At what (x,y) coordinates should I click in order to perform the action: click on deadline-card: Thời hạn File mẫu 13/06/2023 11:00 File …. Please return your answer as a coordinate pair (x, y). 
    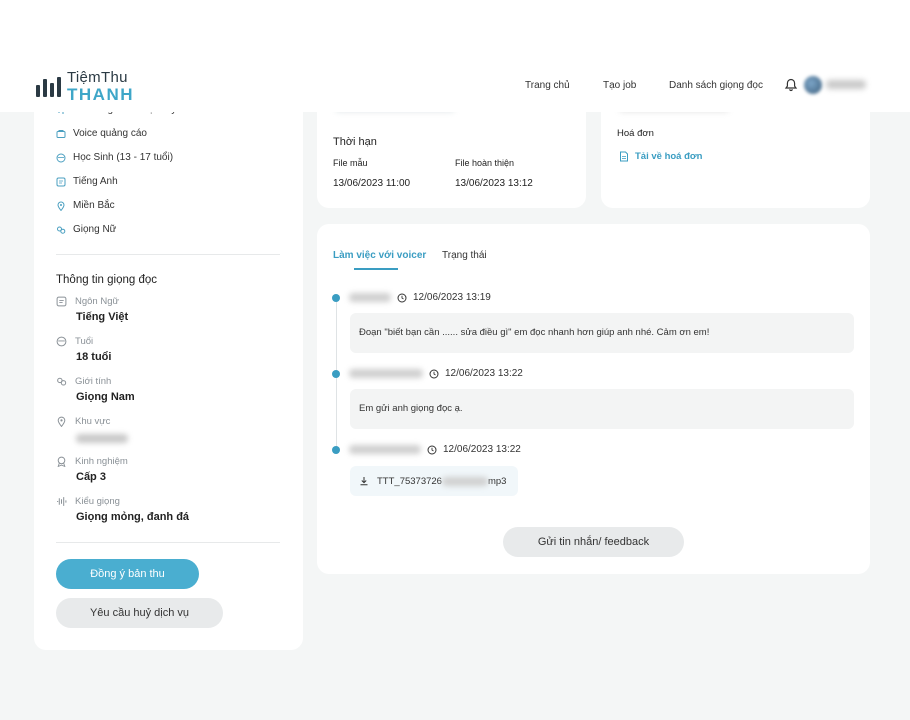
    Looking at the image, I should click on (451, 152).